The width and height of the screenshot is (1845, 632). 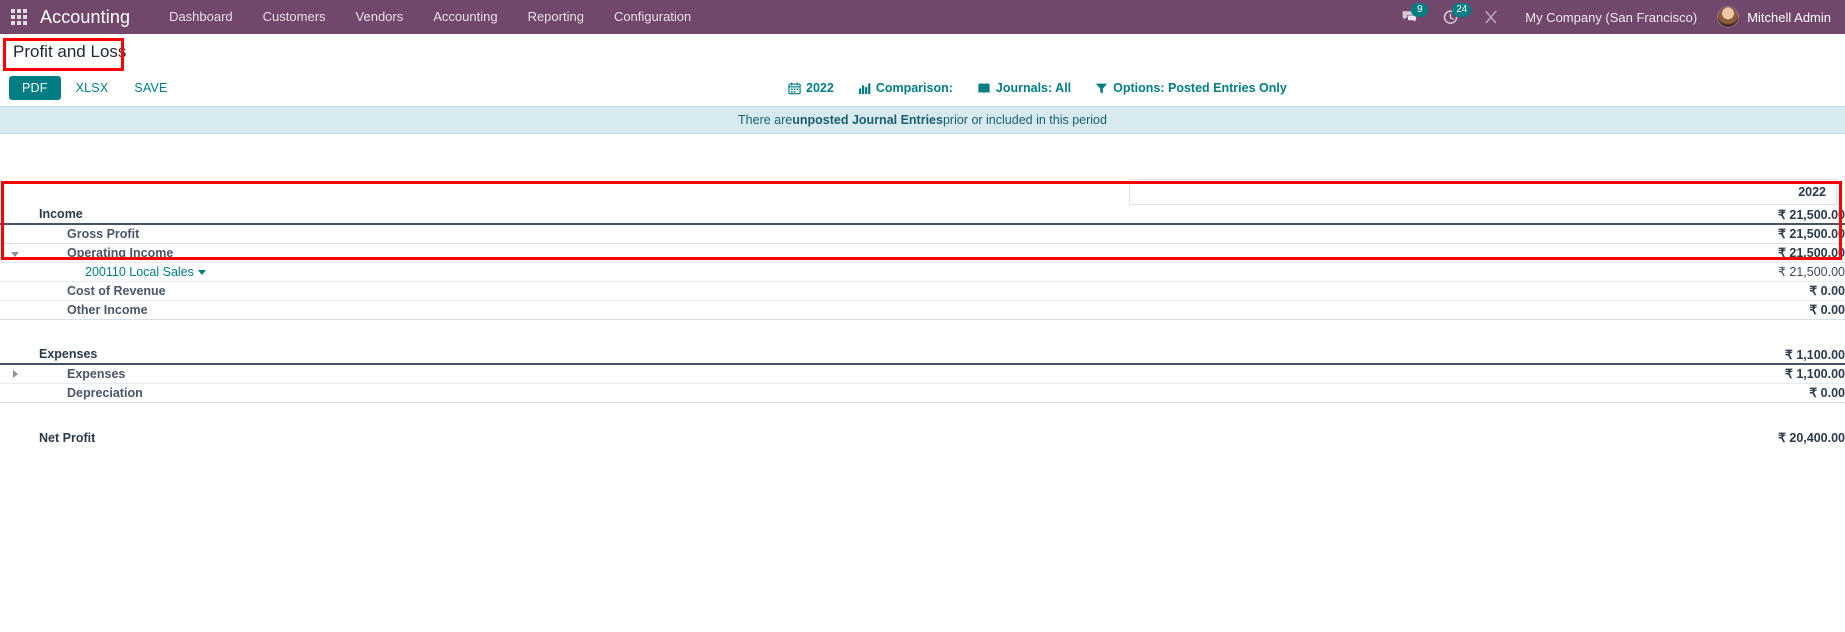 What do you see at coordinates (556, 17) in the screenshot?
I see `menu-item-reporting: Reporting` at bounding box center [556, 17].